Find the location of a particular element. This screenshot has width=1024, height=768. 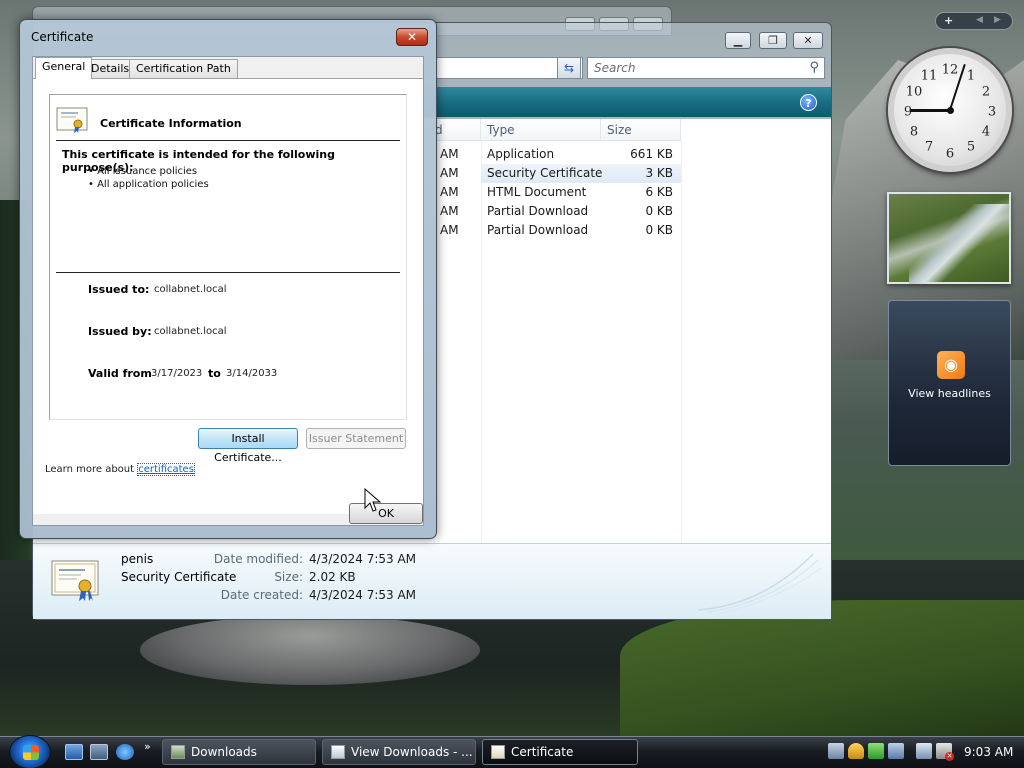

certificate-info-title: Certificate Information is located at coordinates (171, 123).